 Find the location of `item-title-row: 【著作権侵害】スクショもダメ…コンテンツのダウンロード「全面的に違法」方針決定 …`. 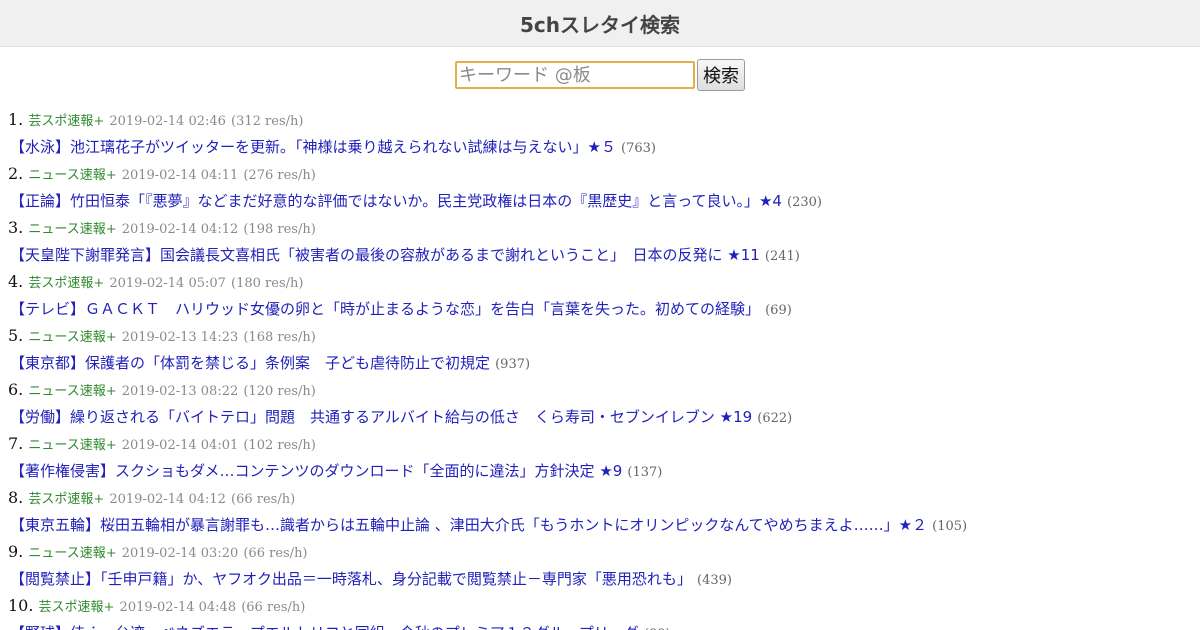

item-title-row: 【著作権侵害】スクショもダメ…コンテンツのダウンロード「全面的に違法」方針決定 … is located at coordinates (604, 470).